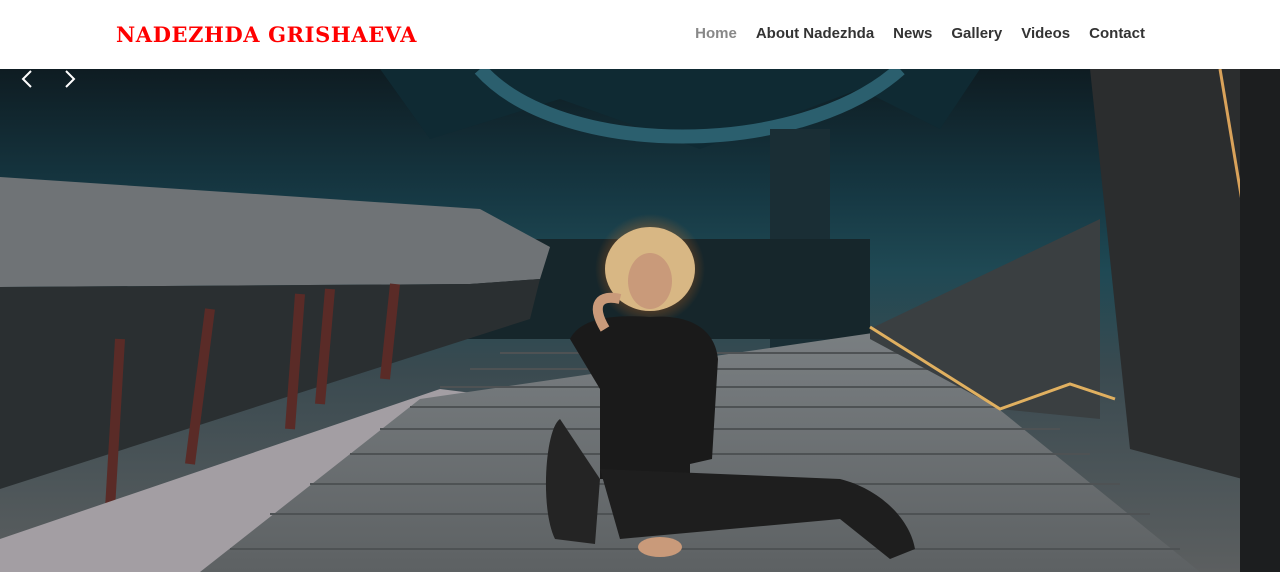 This screenshot has width=1280, height=572. Describe the element at coordinates (266, 35) in the screenshot. I see `site-logo: NADEZHDA GRISHAEVA` at that location.